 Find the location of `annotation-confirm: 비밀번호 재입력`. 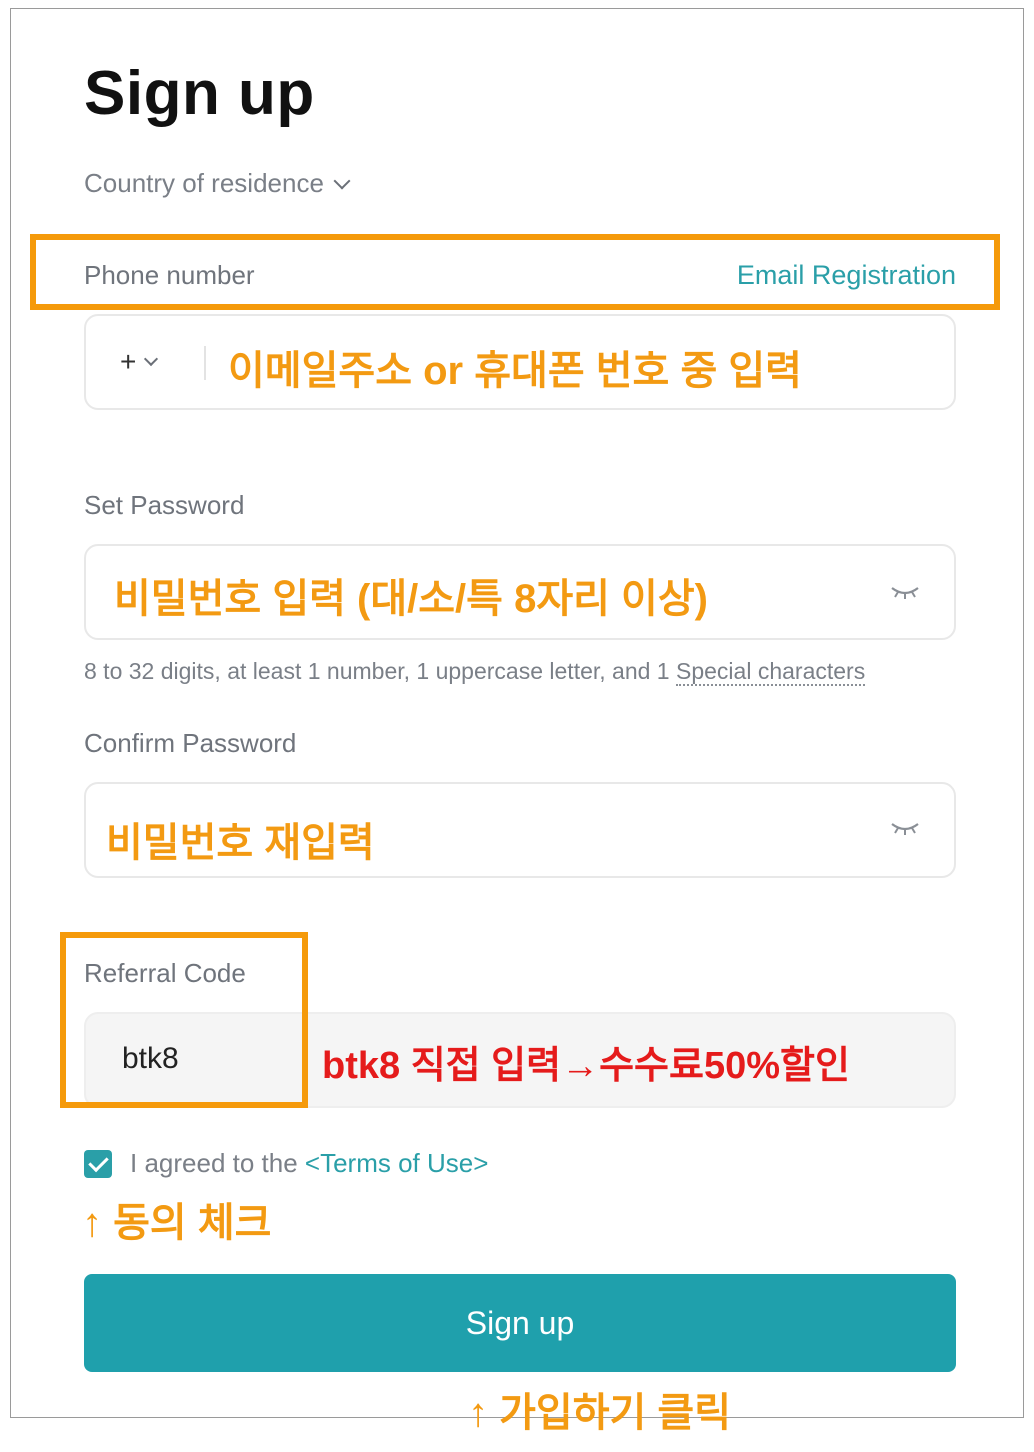

annotation-confirm: 비밀번호 재입력 is located at coordinates (240, 843).